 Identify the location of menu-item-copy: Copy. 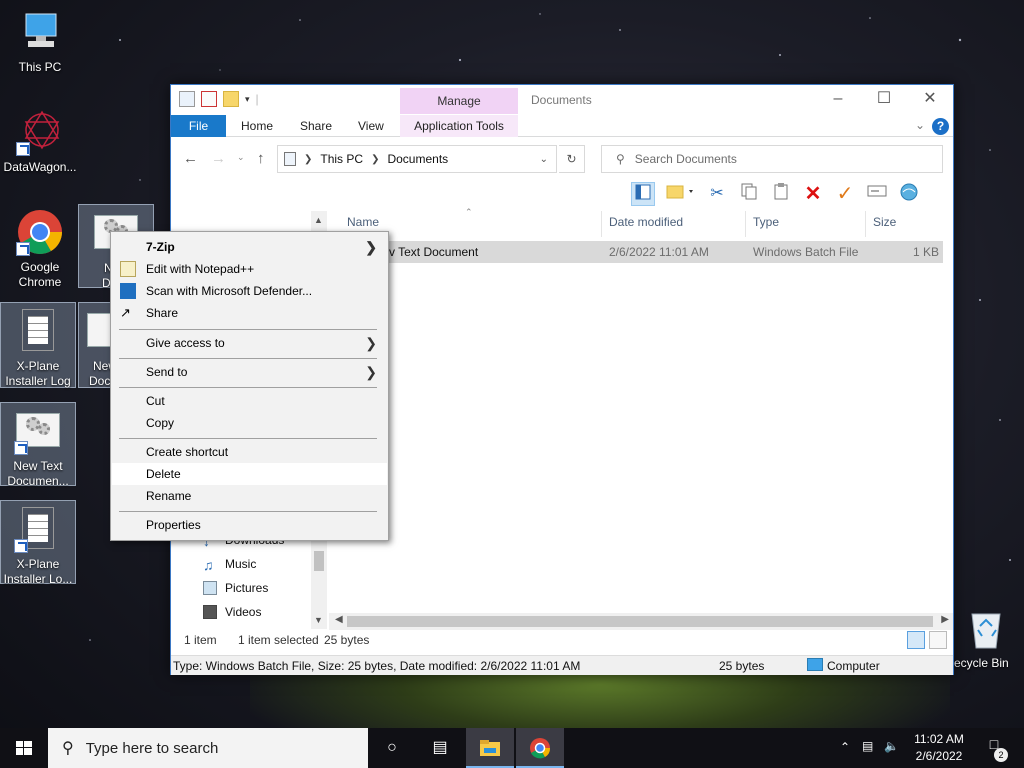
(249, 423).